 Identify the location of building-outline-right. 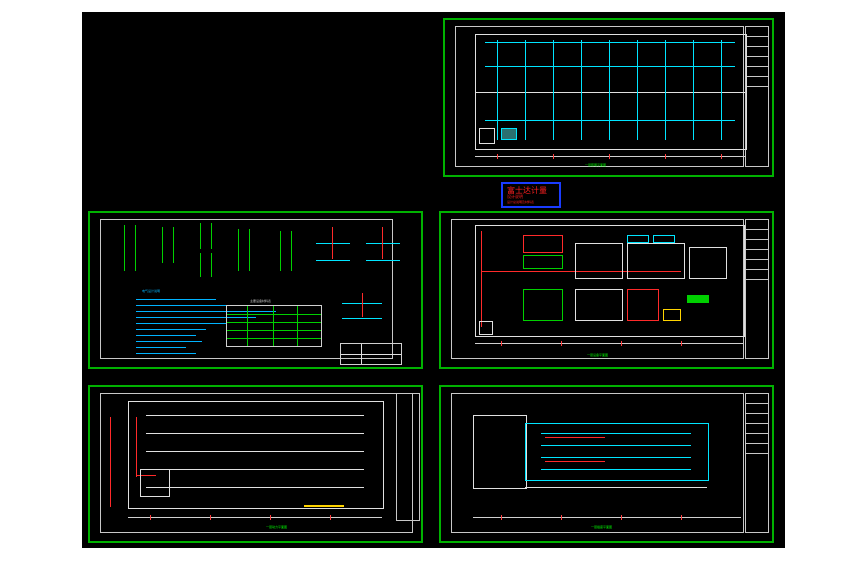
(617, 452).